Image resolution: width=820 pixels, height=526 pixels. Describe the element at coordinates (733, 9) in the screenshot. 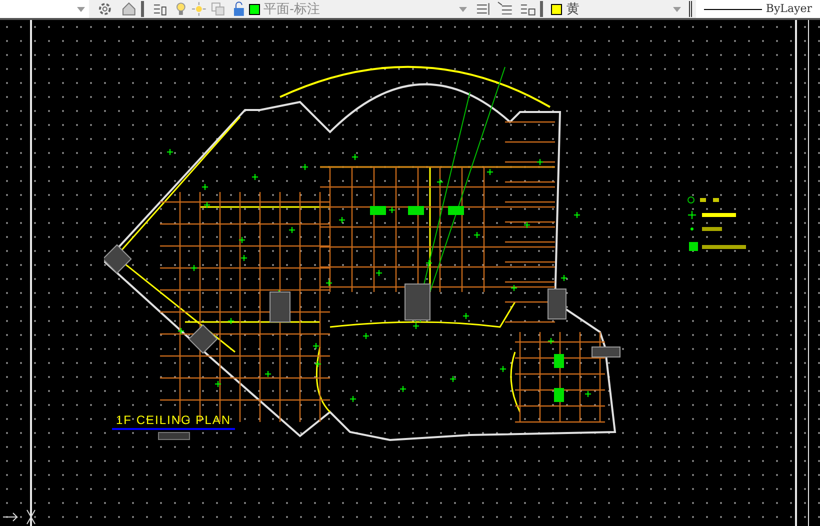

I see `linetype-preview-line` at that location.